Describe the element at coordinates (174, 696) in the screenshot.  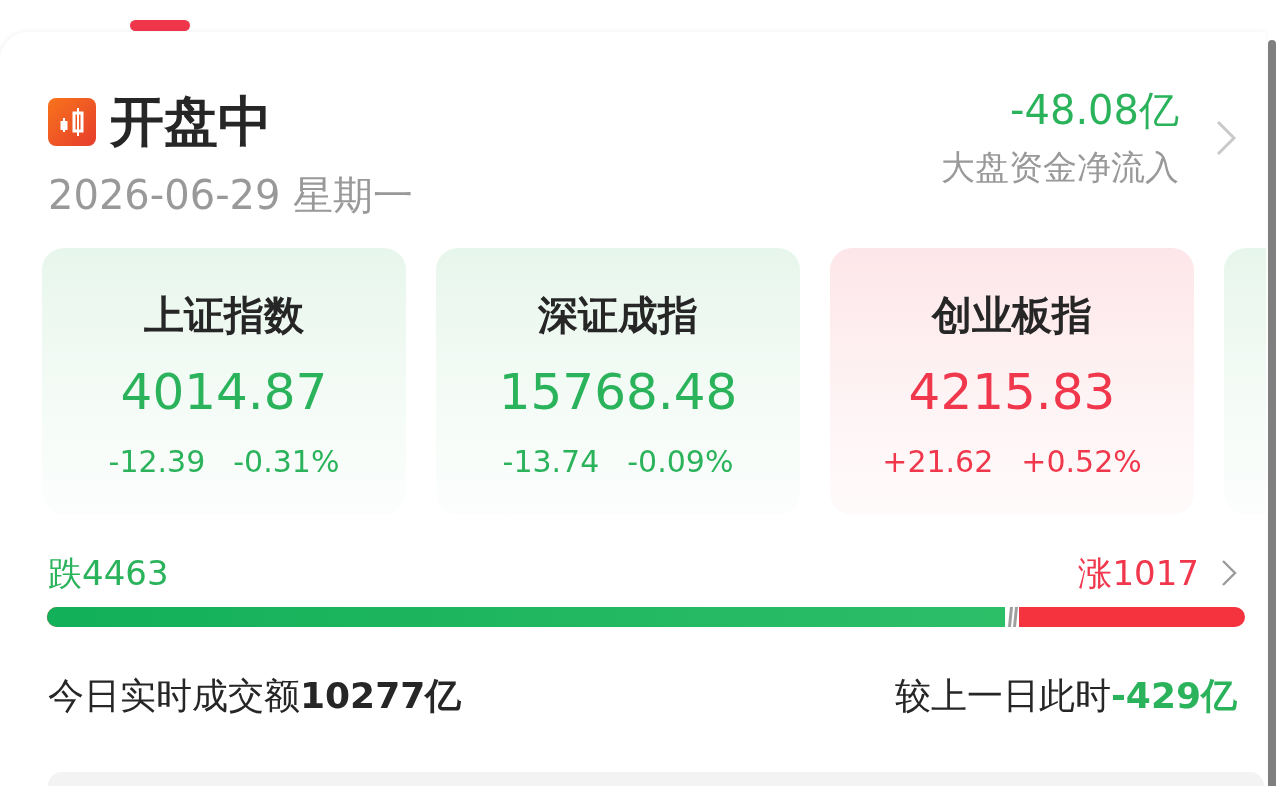
I see `turnover-label: 今日实时成交额` at that location.